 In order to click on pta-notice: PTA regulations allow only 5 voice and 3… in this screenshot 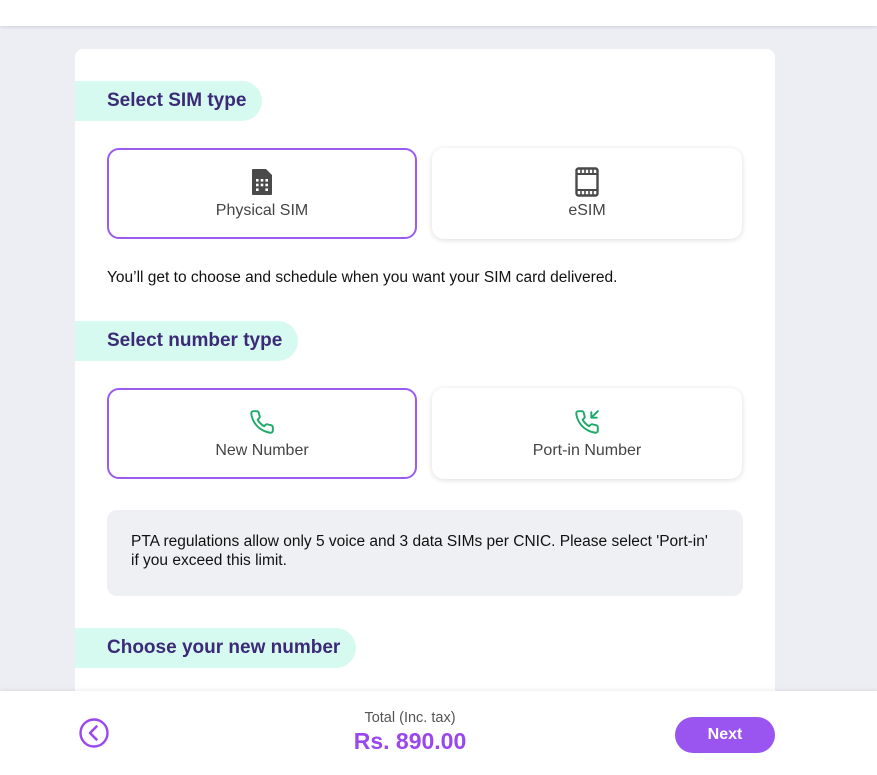, I will do `click(425, 553)`.